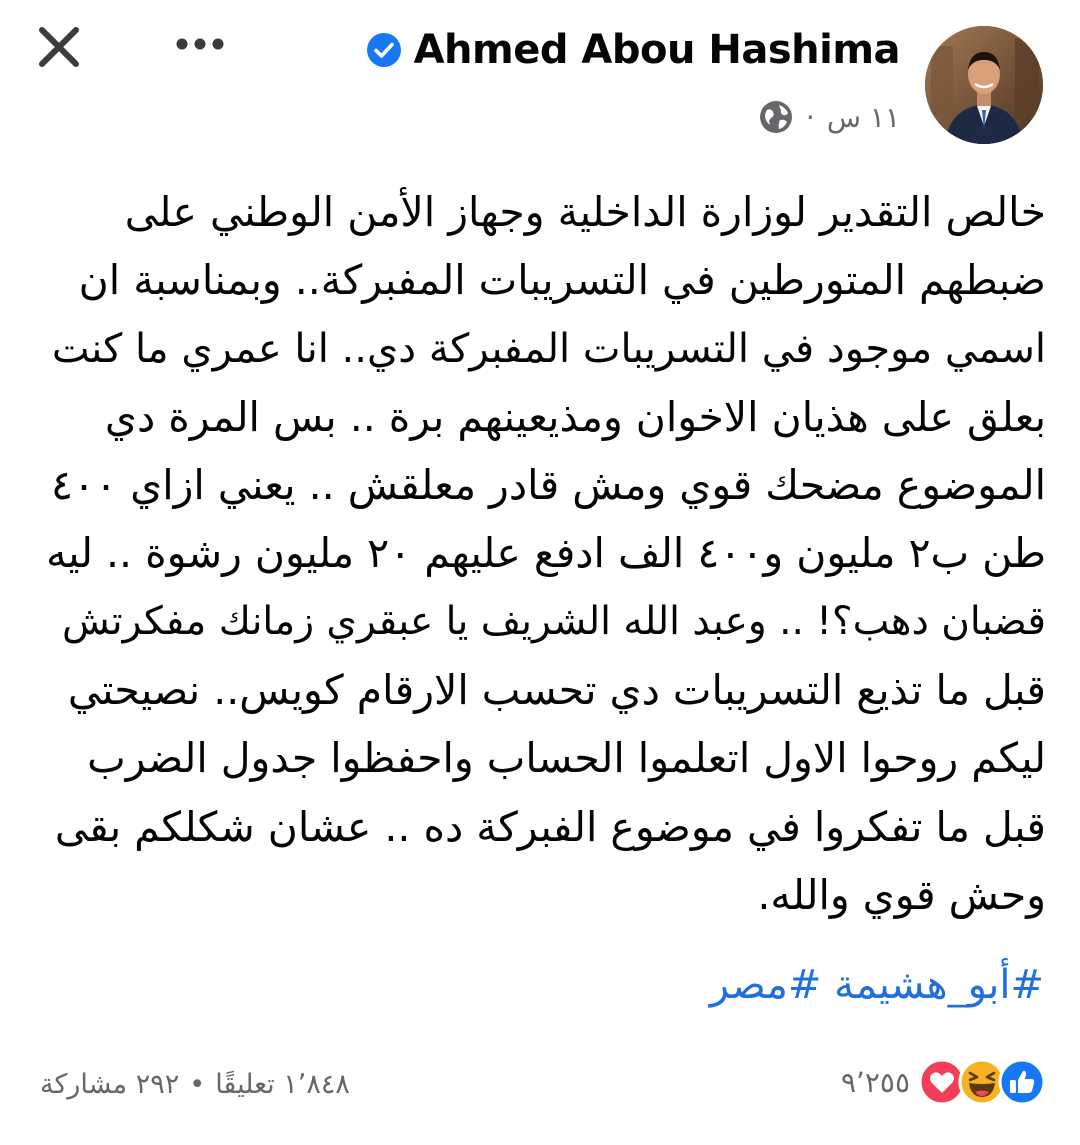 Image resolution: width=1080 pixels, height=1145 pixels. What do you see at coordinates (1022, 1082) in the screenshot?
I see `like-icon` at bounding box center [1022, 1082].